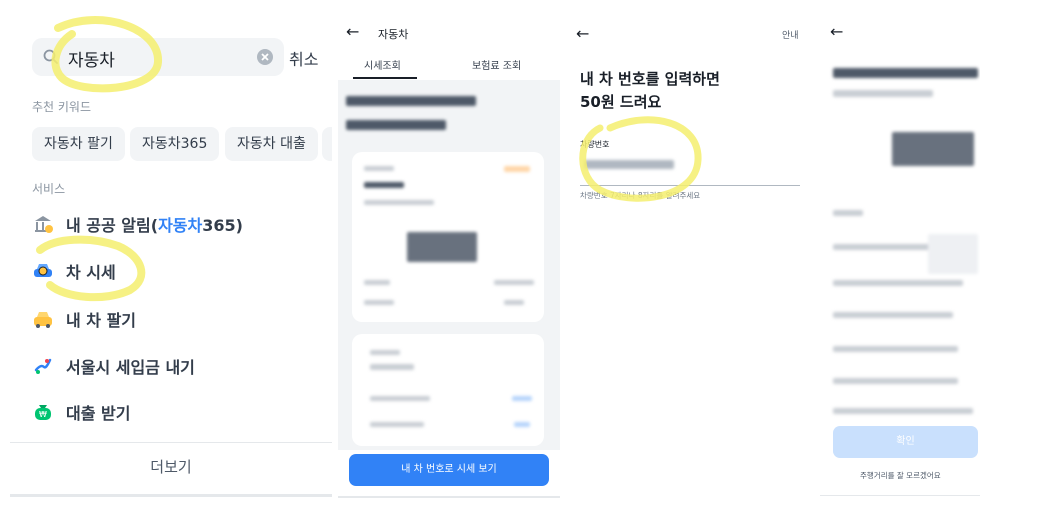 The image size is (1059, 509). Describe the element at coordinates (91, 272) in the screenshot. I see `service-label: 차 시세` at that location.